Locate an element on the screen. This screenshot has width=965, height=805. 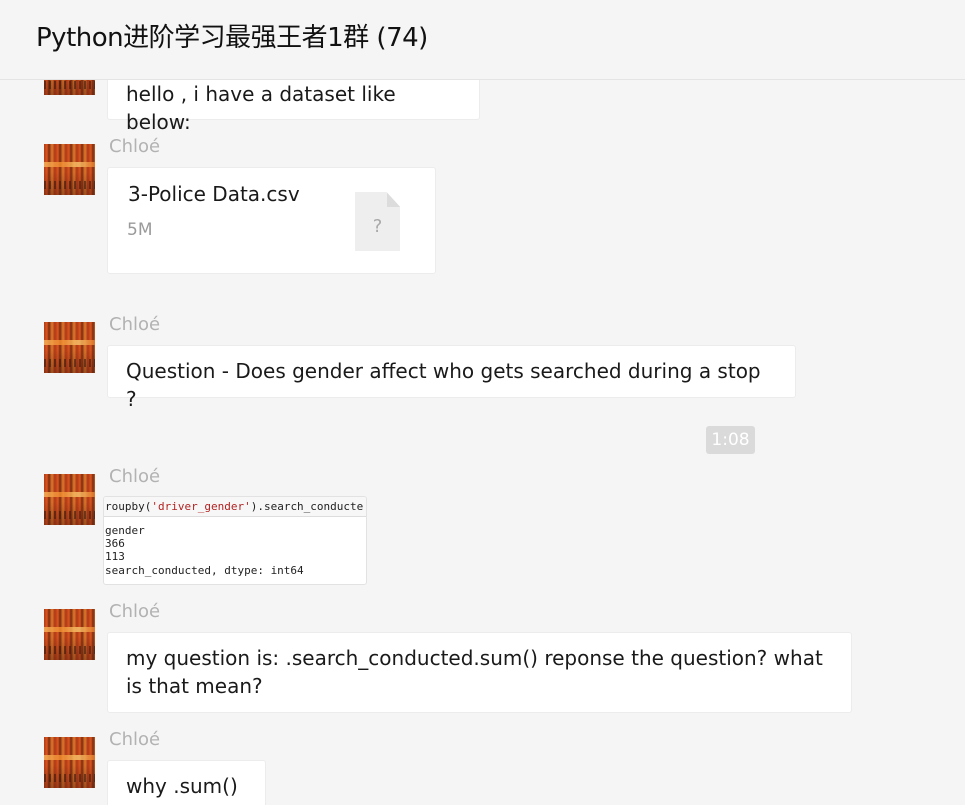
code-output-line: gender is located at coordinates (125, 530).